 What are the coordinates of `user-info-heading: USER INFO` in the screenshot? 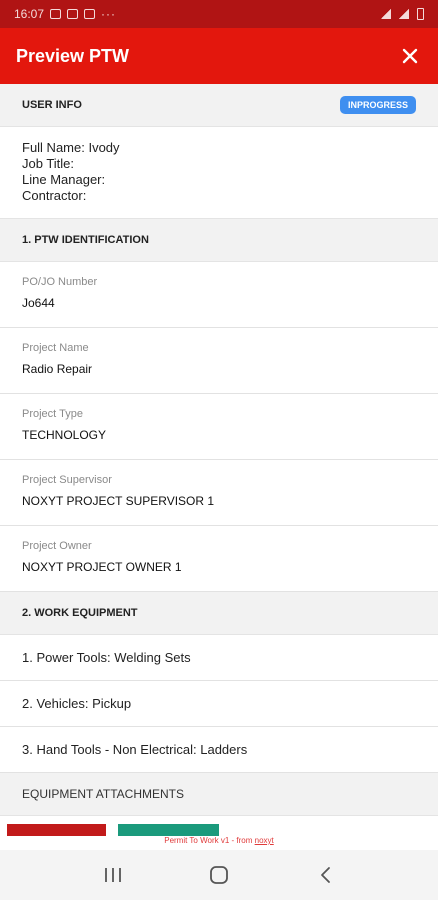 It's located at (52, 105).